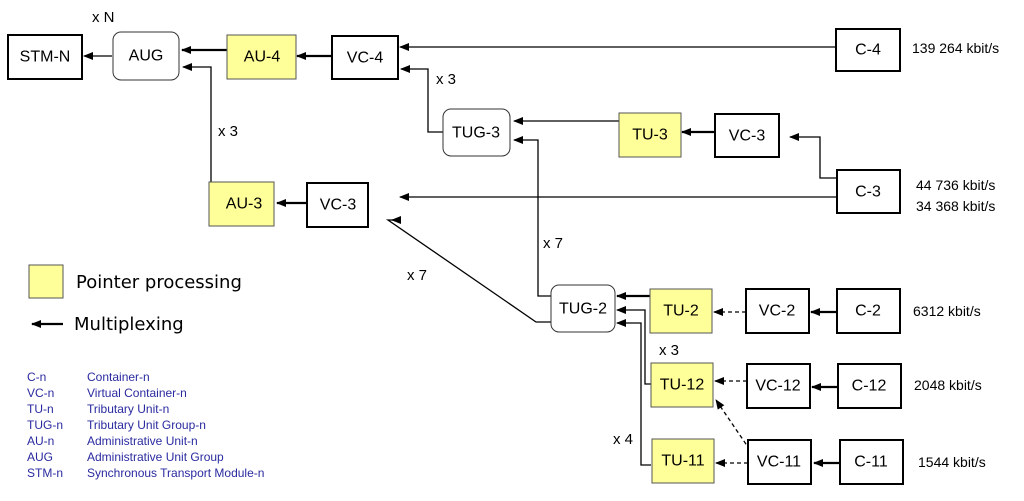 The width and height of the screenshot is (1024, 501). What do you see at coordinates (155, 457) in the screenshot?
I see `abbr-meaning: Administrative Unit Group` at bounding box center [155, 457].